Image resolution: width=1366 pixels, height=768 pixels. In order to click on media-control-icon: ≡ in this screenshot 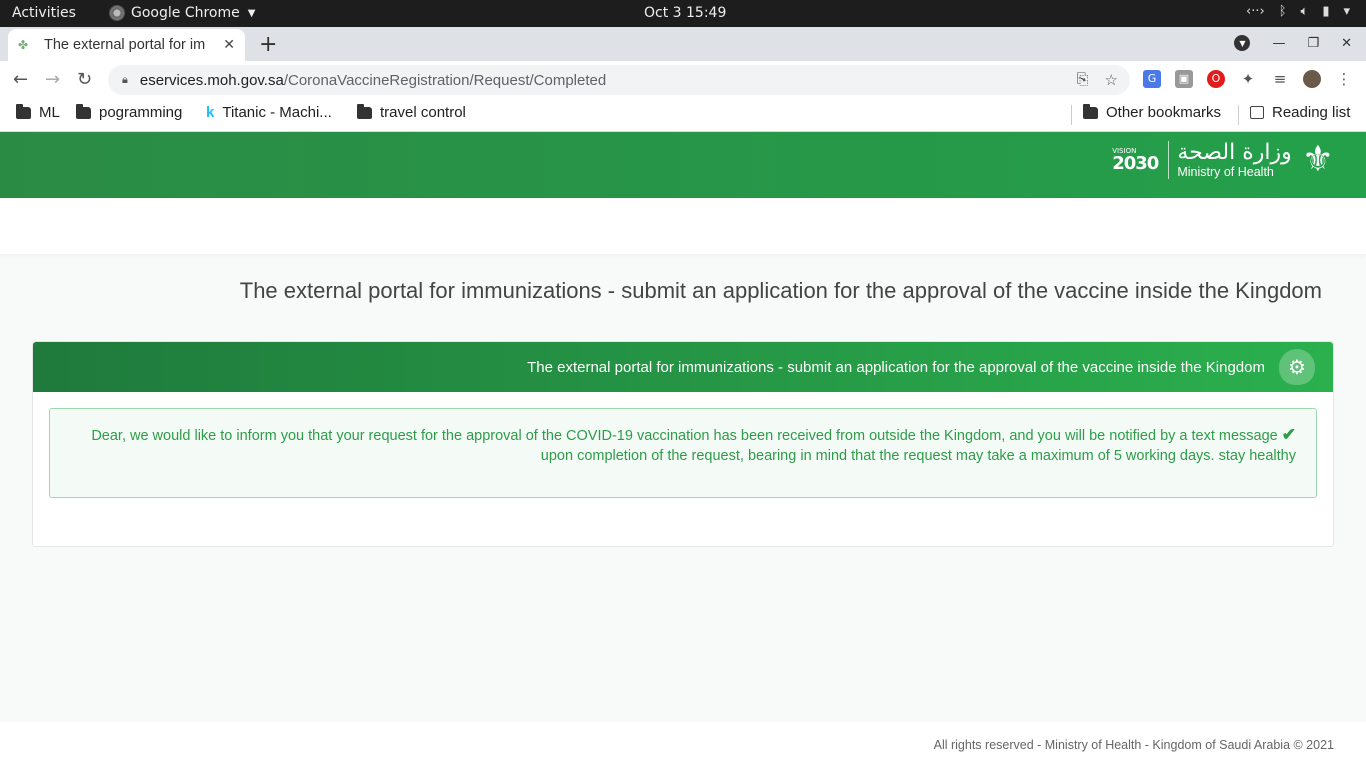, I will do `click(1280, 79)`.